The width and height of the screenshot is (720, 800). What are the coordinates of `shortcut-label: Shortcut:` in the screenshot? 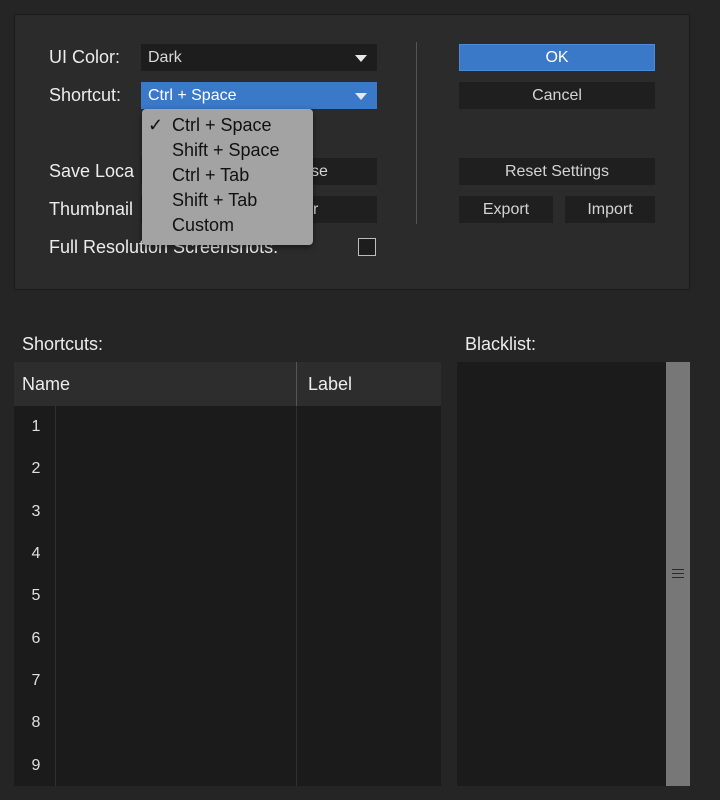 It's located at (85, 95).